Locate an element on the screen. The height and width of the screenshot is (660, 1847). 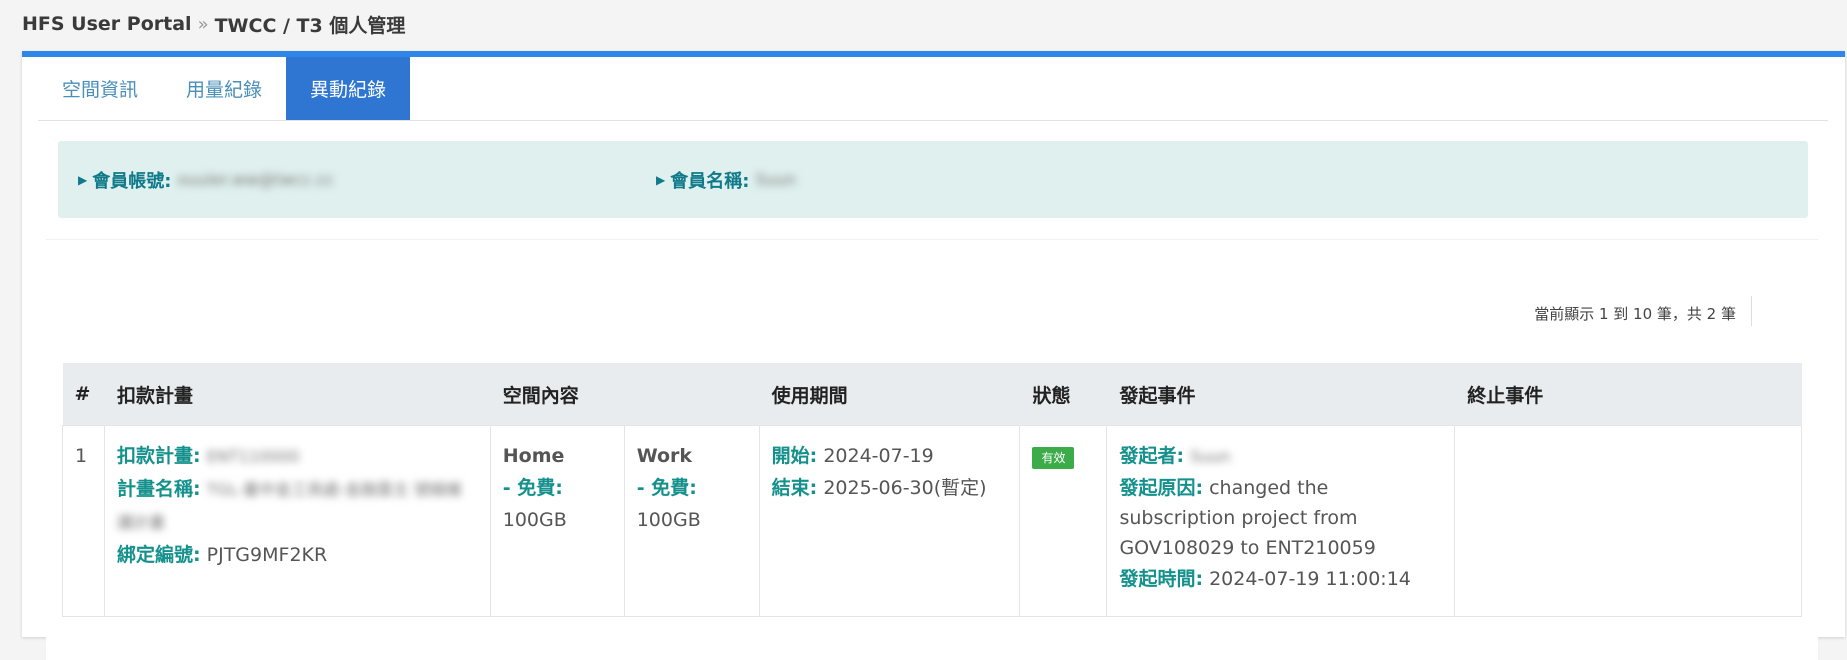
member-account: ▶ 會員帳號: ouuler.ww@twcc.cc is located at coordinates (206, 179).